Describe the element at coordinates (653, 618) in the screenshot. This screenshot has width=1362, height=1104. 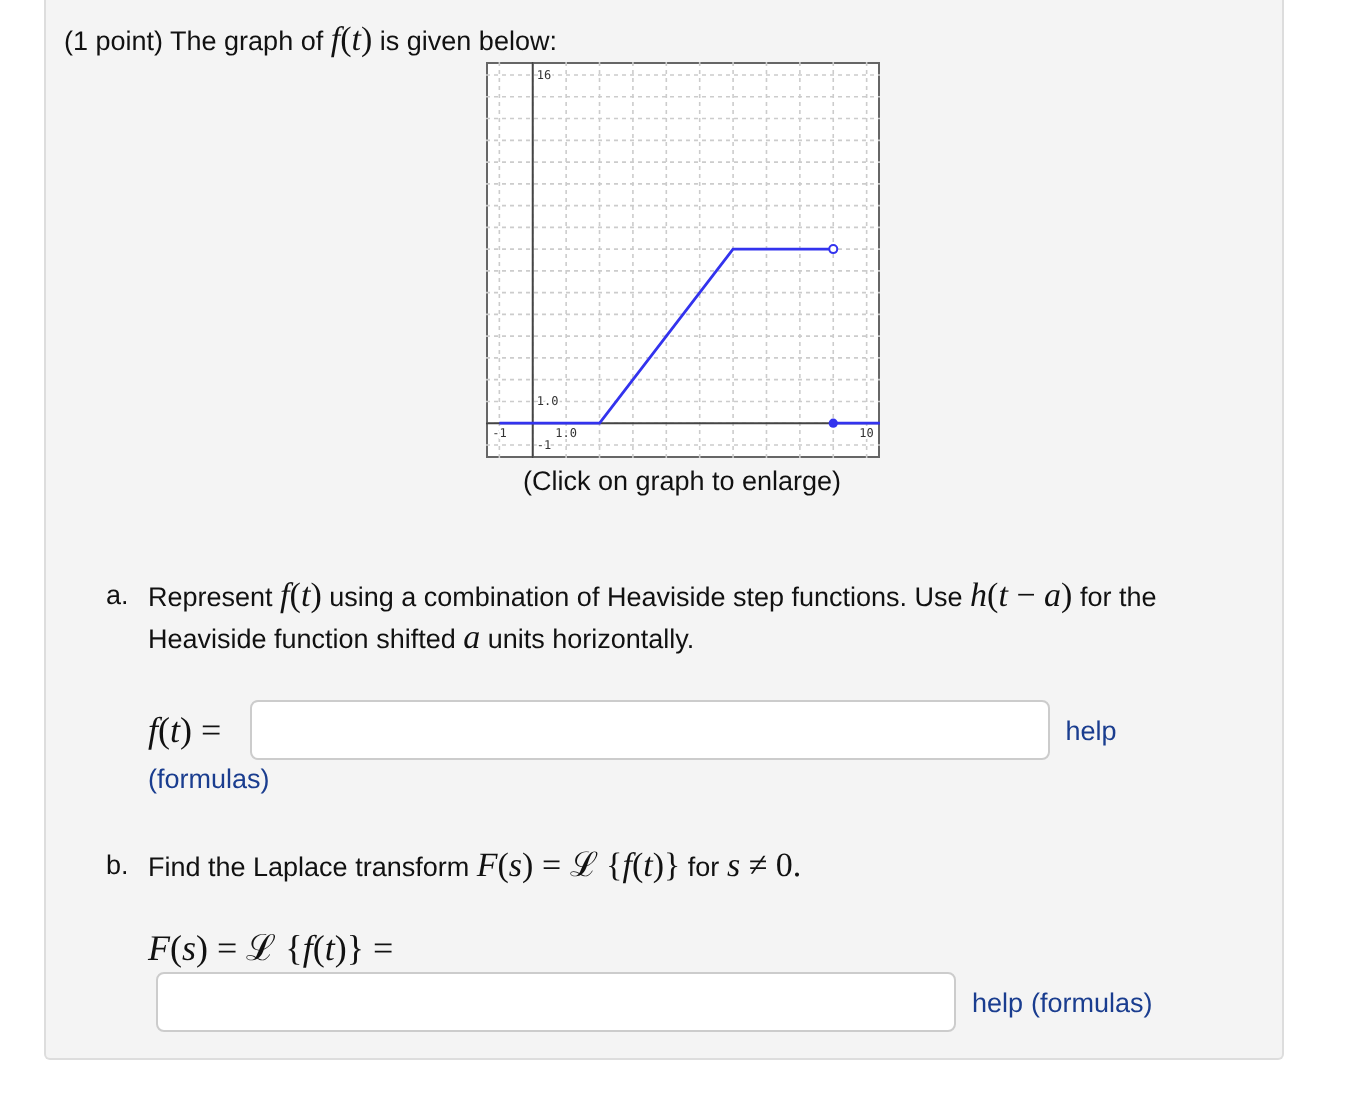
I see `question-text: Represent f(t) using a combination of Heaviside step functions. Use h(t − a) for the Heaviside function shifted a units horizontally.` at that location.